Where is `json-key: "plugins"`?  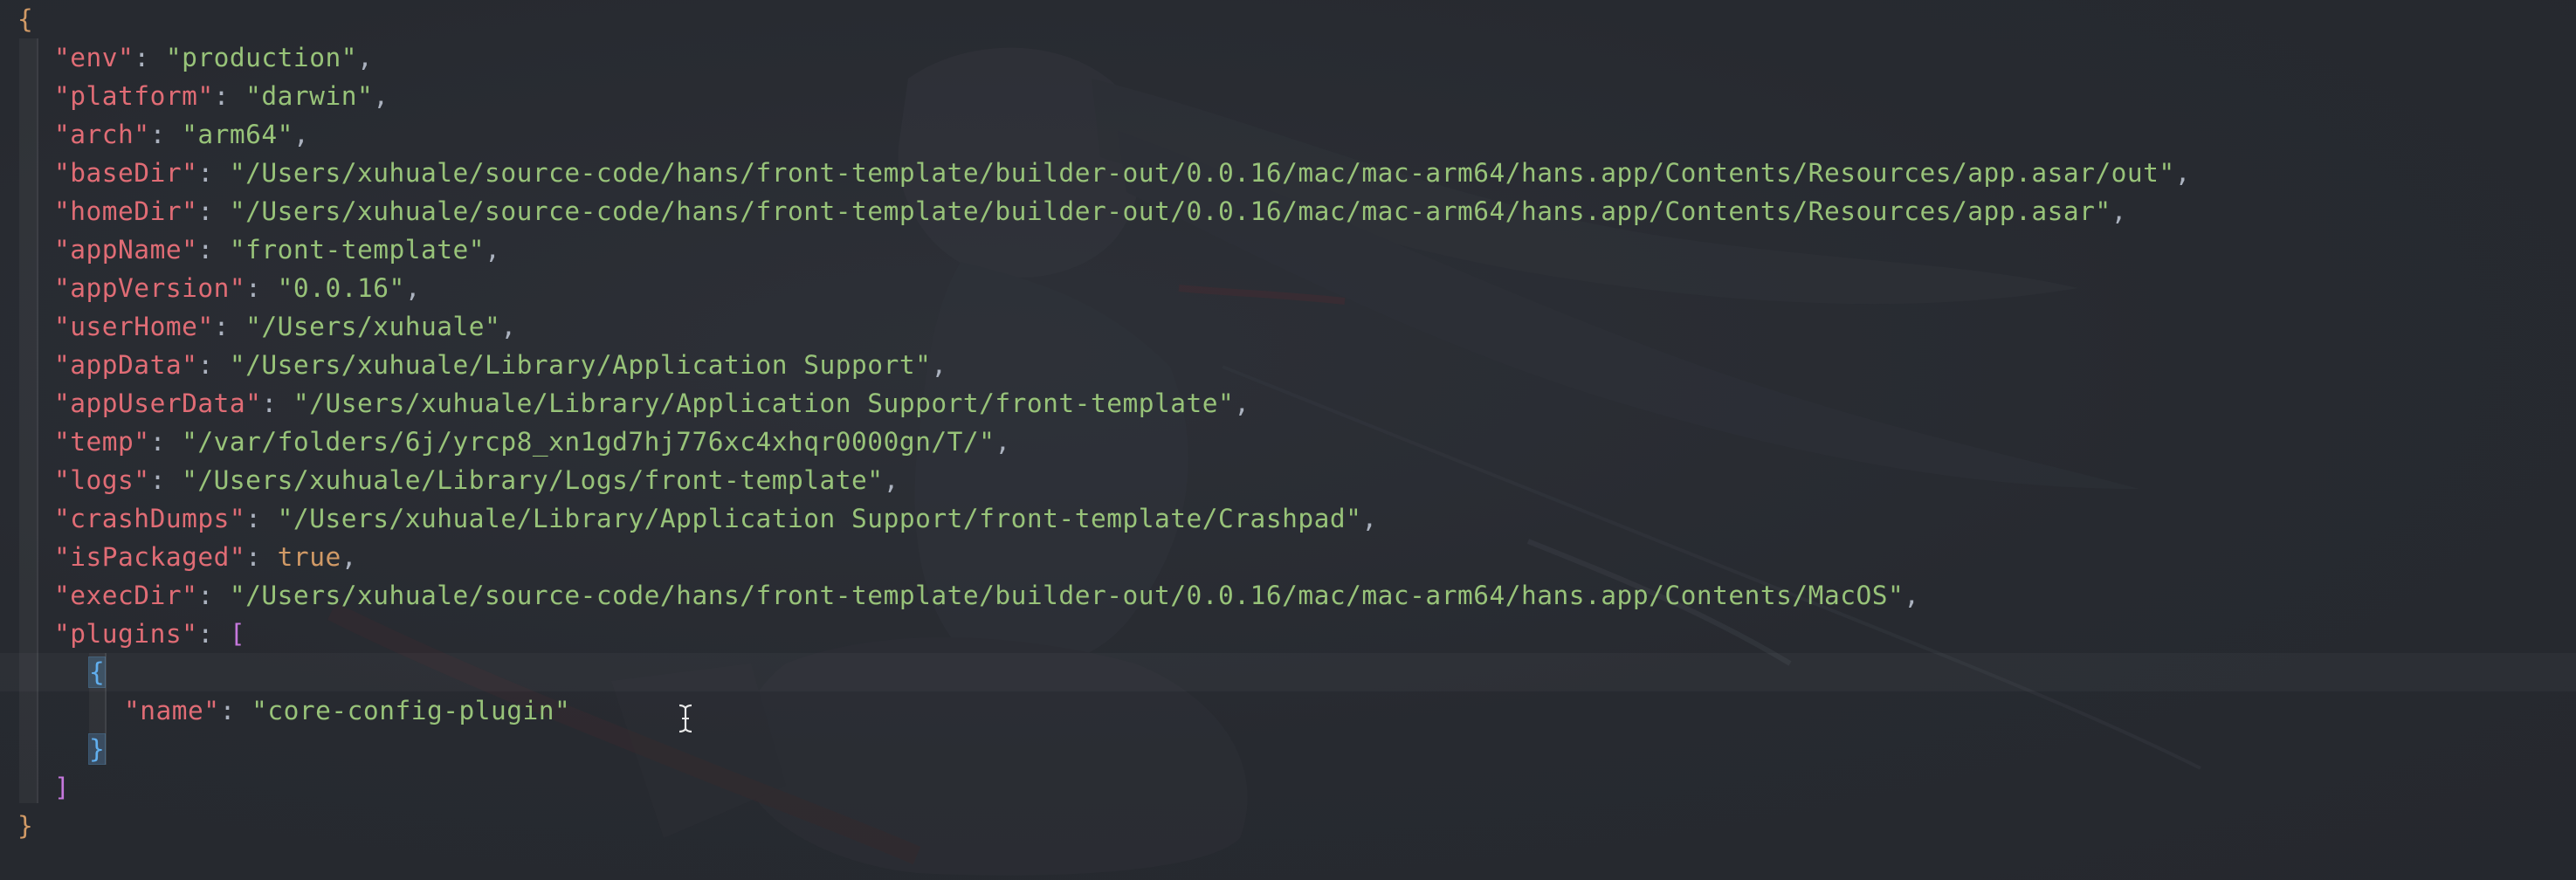
json-key: "plugins" is located at coordinates (126, 634).